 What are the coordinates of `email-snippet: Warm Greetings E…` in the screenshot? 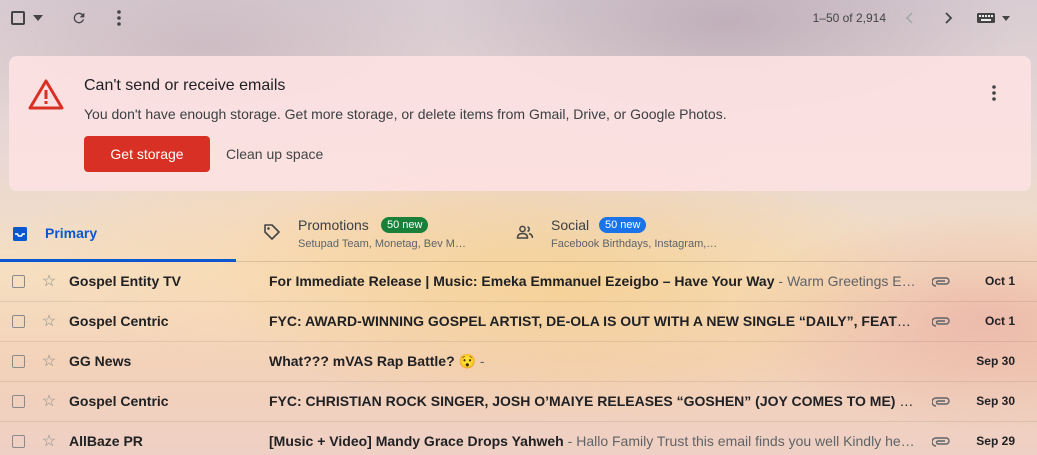 It's located at (851, 281).